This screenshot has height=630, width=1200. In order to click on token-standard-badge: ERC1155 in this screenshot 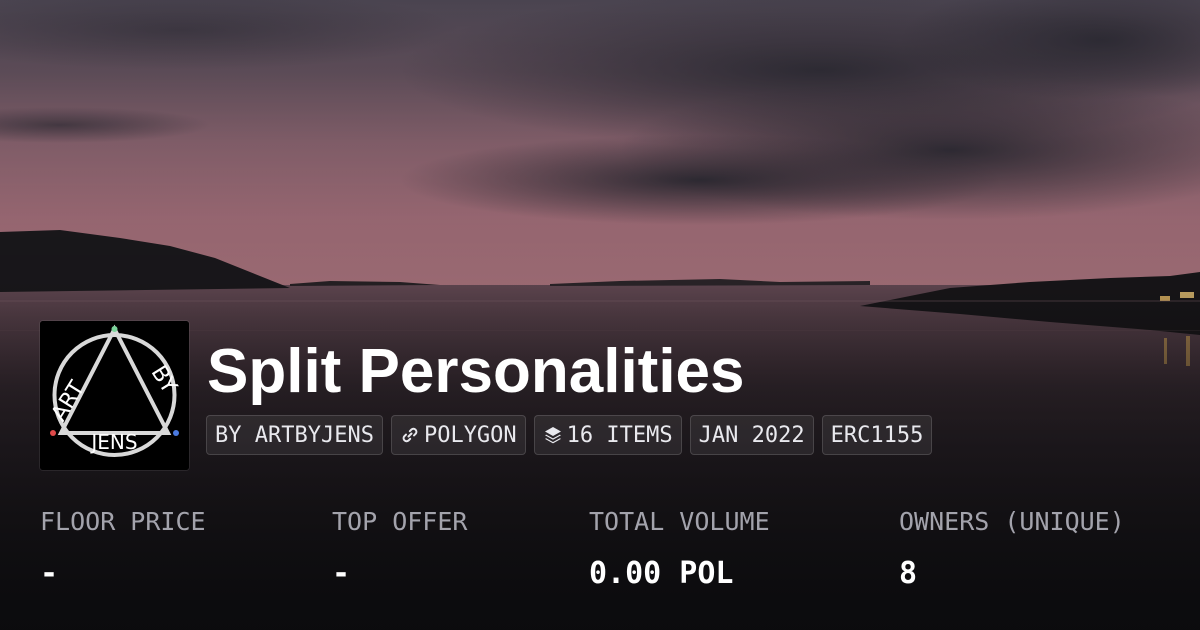, I will do `click(877, 435)`.